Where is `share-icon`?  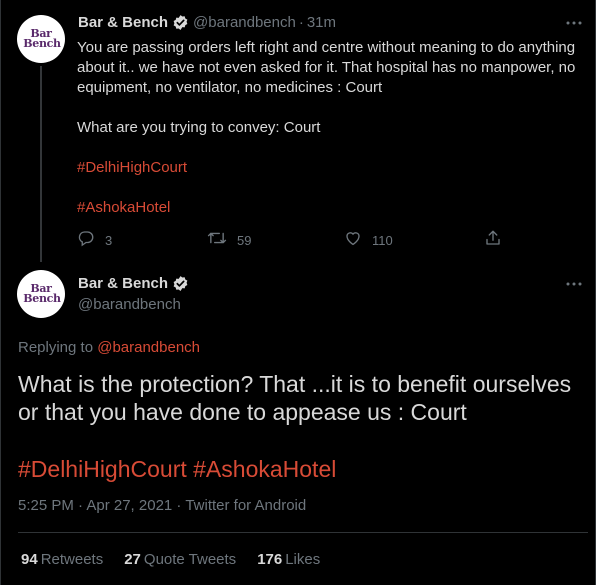 share-icon is located at coordinates (493, 240).